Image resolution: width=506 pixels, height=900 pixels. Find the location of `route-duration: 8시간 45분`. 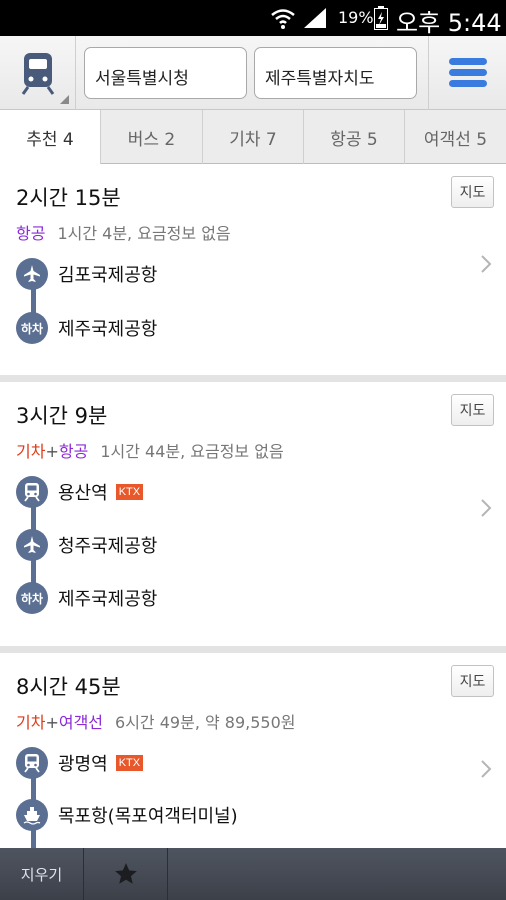

route-duration: 8시간 45분 is located at coordinates (68, 687).